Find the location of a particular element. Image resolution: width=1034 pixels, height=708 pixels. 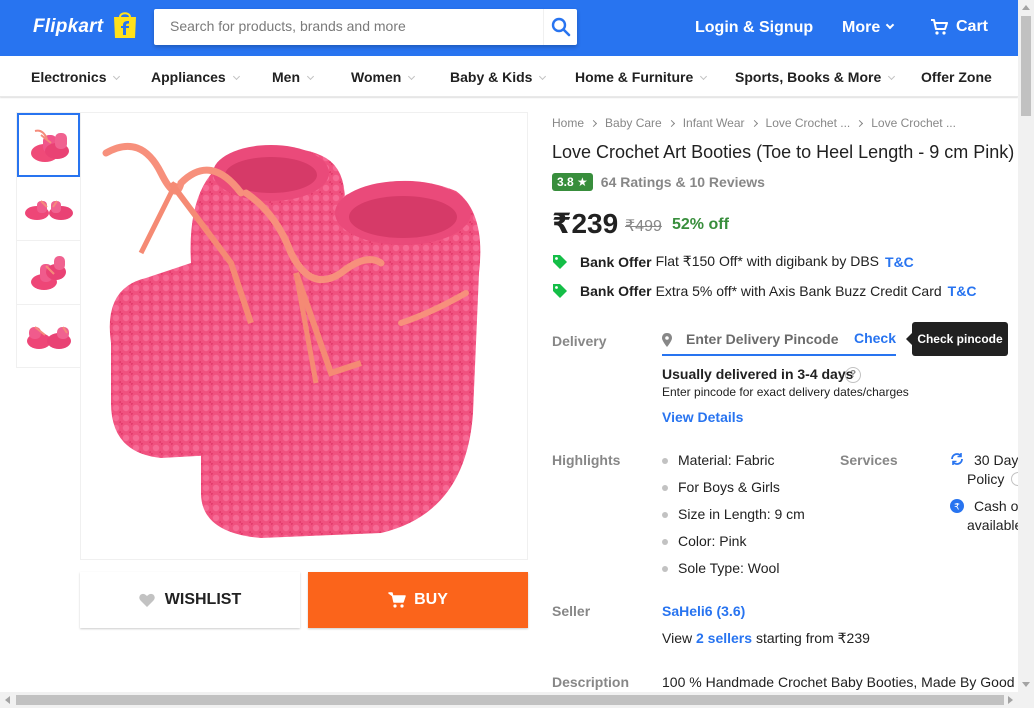

cart-label: Cart is located at coordinates (972, 26).